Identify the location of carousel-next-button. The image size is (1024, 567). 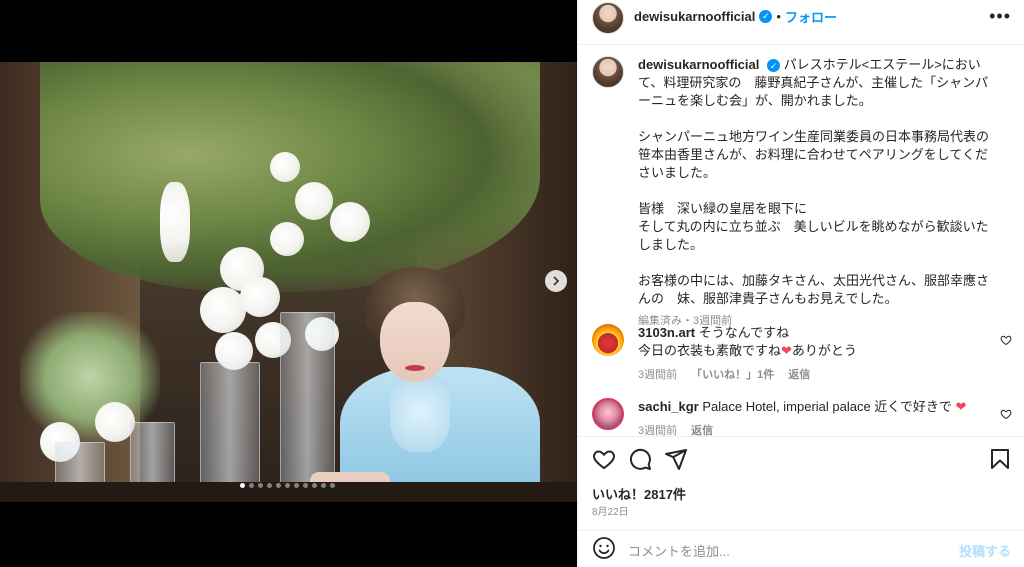
(556, 281).